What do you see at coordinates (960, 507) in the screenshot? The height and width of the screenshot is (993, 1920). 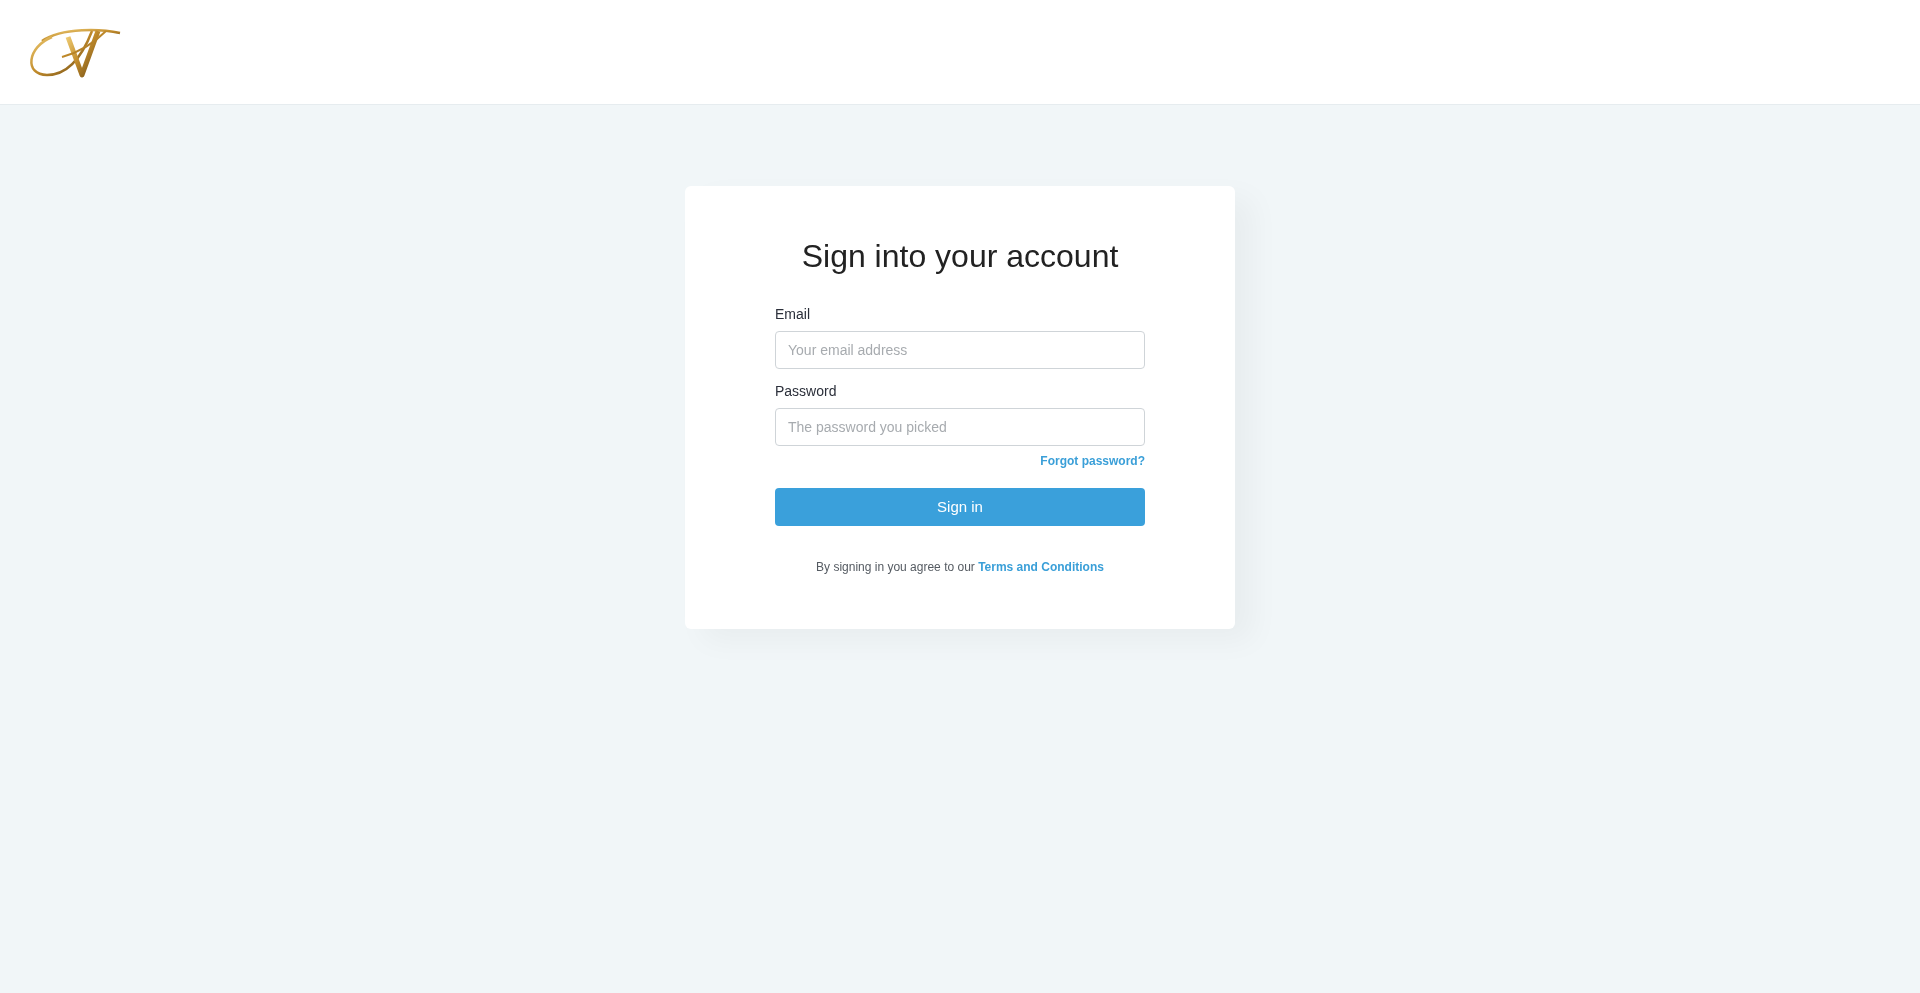 I see `sign-in-button: Sign in` at bounding box center [960, 507].